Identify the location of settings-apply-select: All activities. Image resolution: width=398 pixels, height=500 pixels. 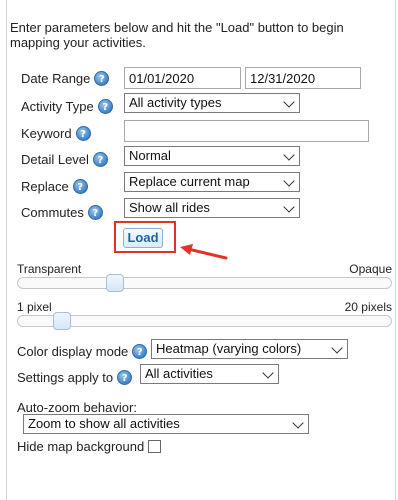
(209, 374).